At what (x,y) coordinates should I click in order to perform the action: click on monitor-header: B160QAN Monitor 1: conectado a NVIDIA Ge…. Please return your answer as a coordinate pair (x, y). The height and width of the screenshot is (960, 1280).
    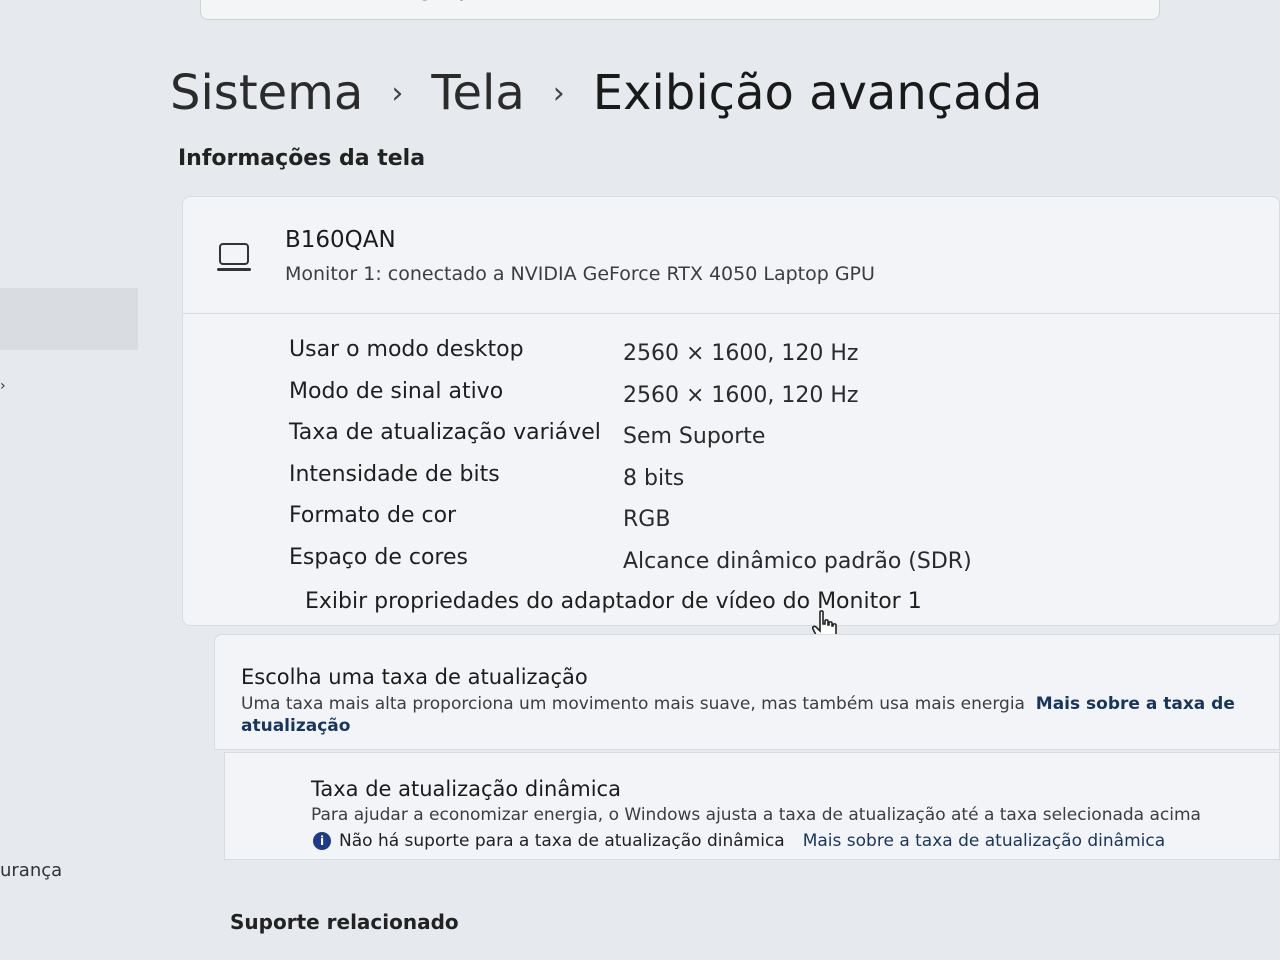
    Looking at the image, I should click on (731, 255).